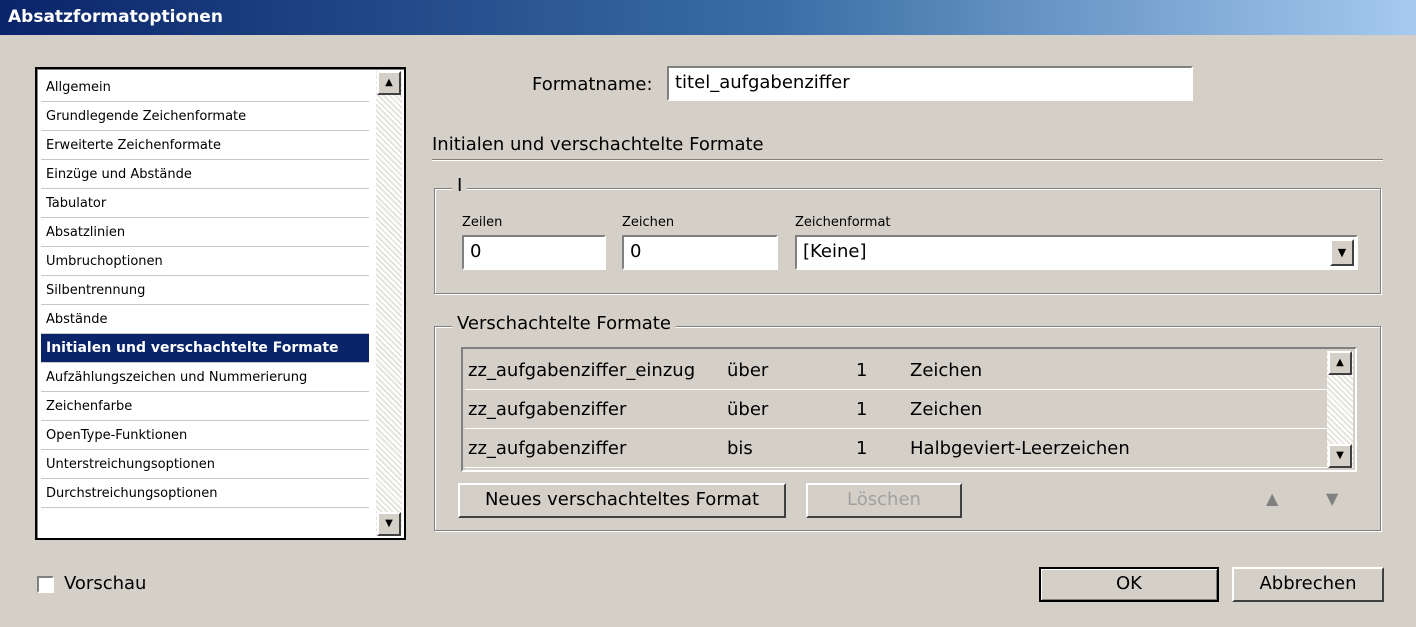 The width and height of the screenshot is (1416, 627). What do you see at coordinates (740, 448) in the screenshot?
I see `nested-row-mode: bis` at bounding box center [740, 448].